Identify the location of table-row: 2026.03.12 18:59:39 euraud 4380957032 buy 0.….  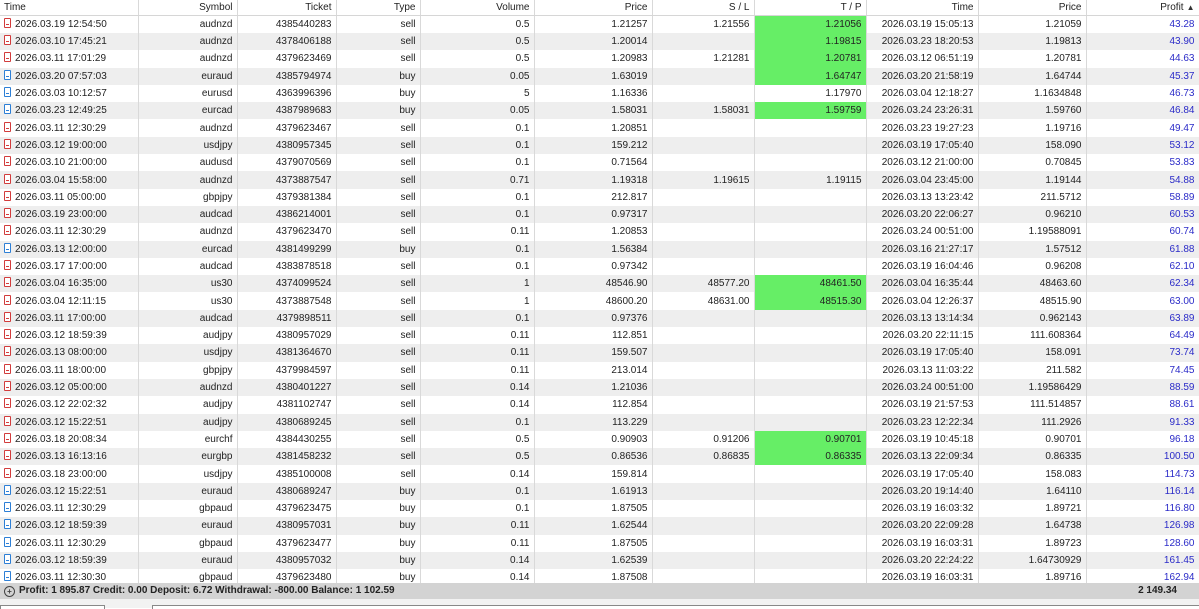
(599, 560).